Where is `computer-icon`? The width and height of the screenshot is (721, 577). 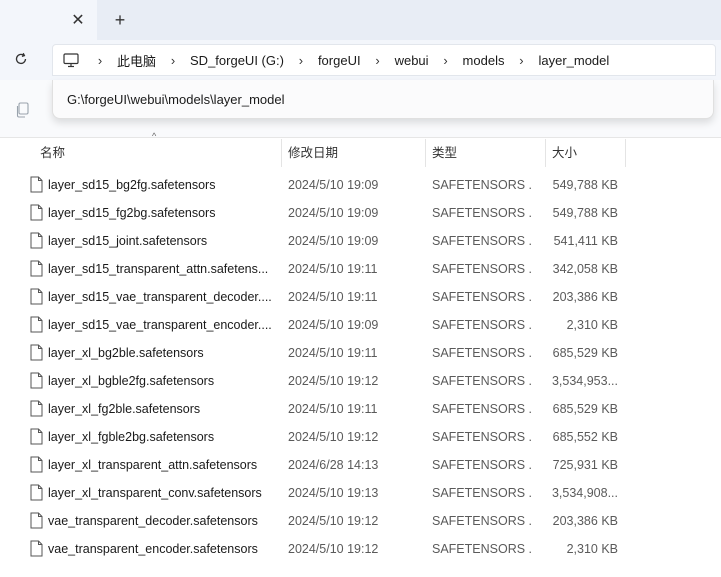
computer-icon is located at coordinates (71, 60).